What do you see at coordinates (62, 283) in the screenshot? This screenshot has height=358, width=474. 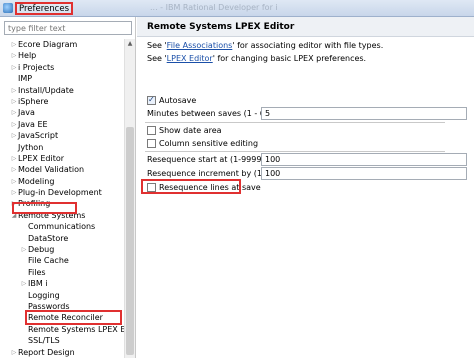 I see `tree-item-ibm-i: ▷ IBM i` at bounding box center [62, 283].